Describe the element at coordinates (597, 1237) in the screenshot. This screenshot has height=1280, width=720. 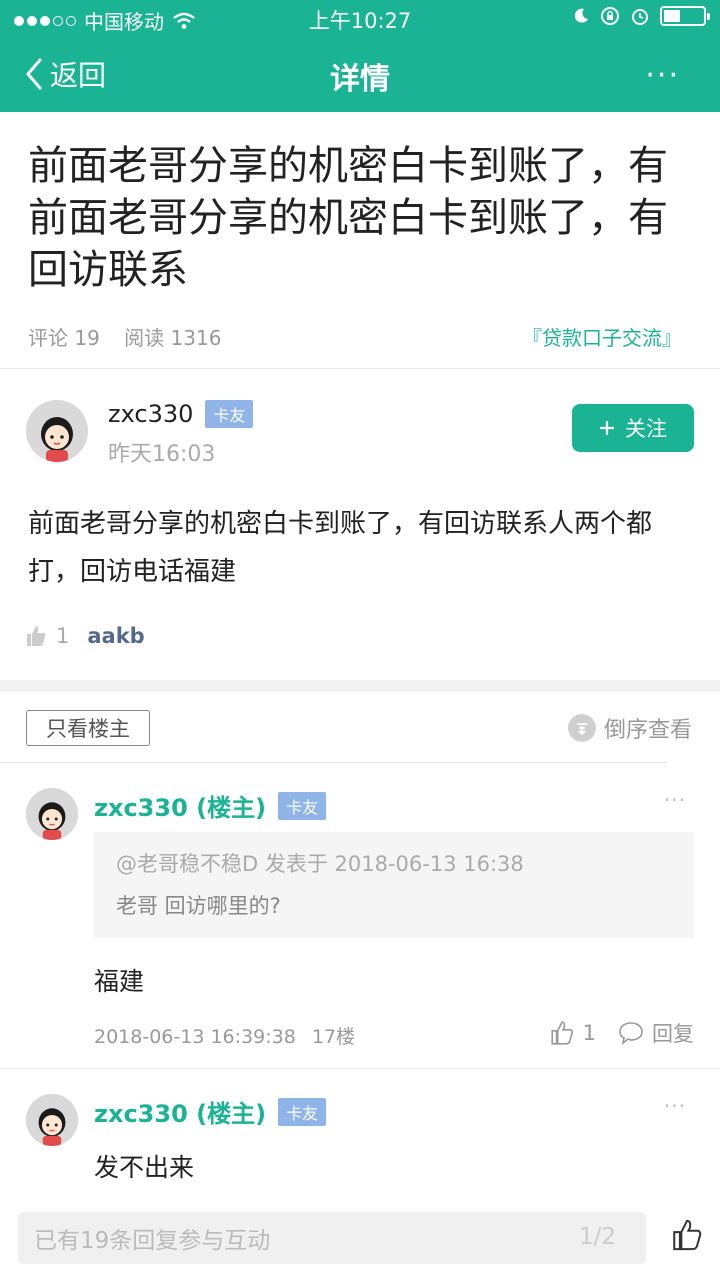
I see `page-indicator: 1/2` at that location.